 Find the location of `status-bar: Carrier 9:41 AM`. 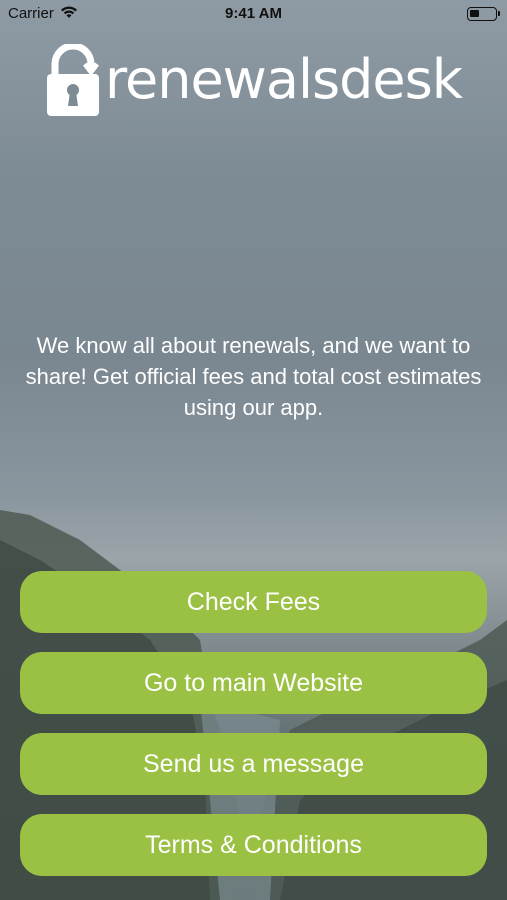

status-bar: Carrier 9:41 AM is located at coordinates (253, 14).